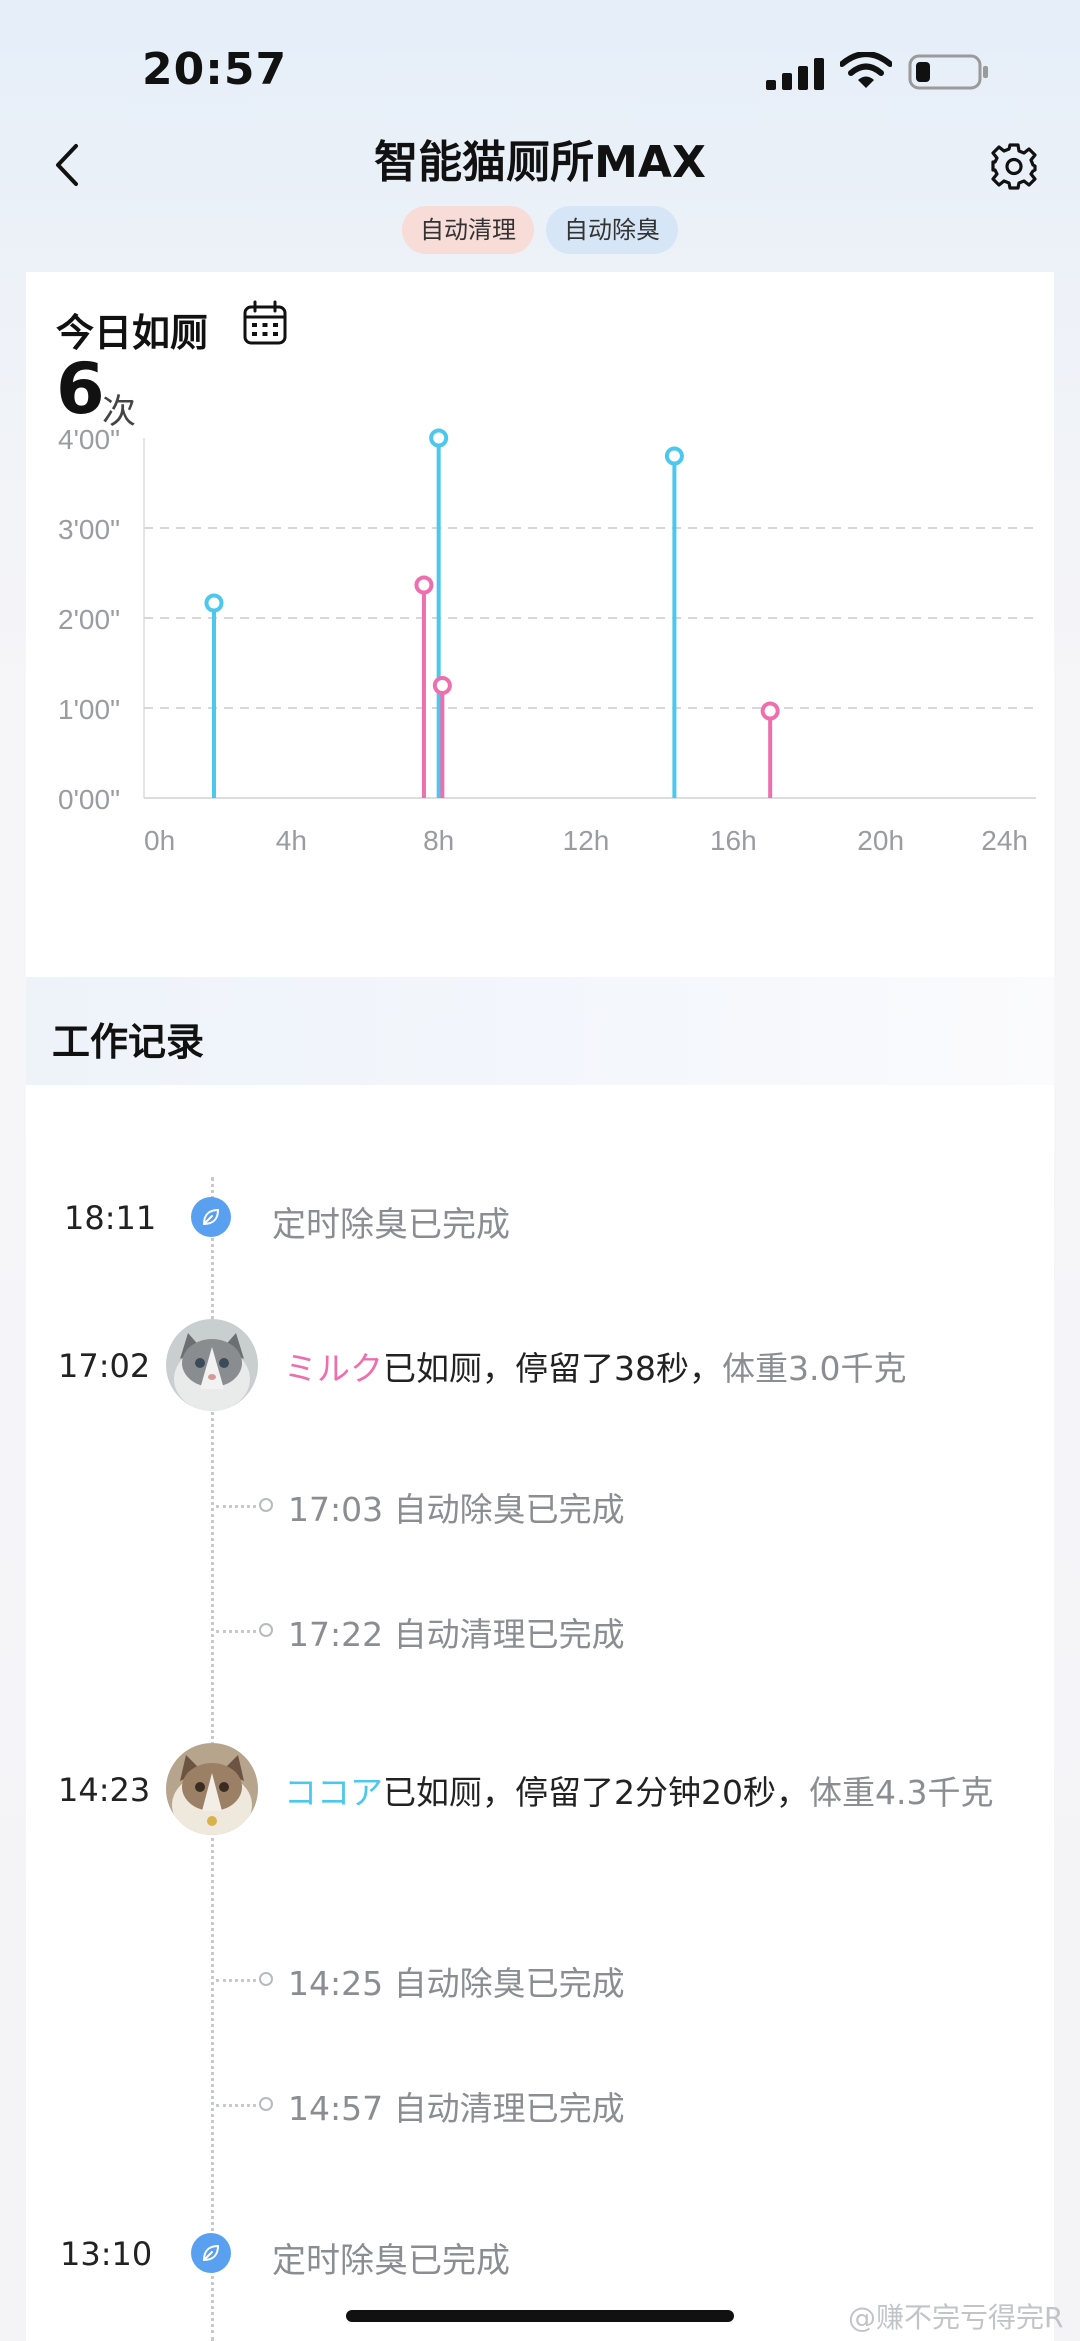 Image resolution: width=1080 pixels, height=2341 pixels. Describe the element at coordinates (733, 840) in the screenshot. I see `x-tick-label: 16h` at that location.